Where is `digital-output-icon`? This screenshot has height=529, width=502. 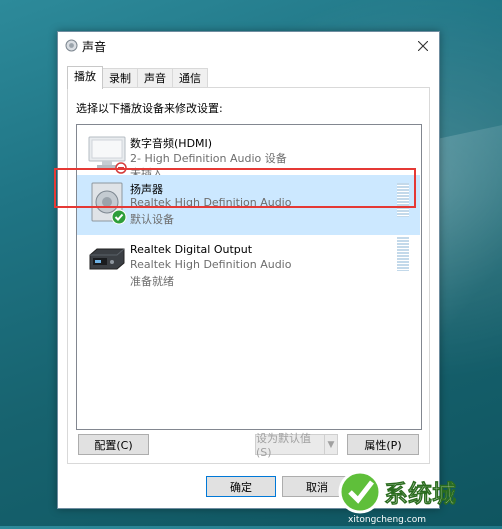 digital-output-icon is located at coordinates (107, 259).